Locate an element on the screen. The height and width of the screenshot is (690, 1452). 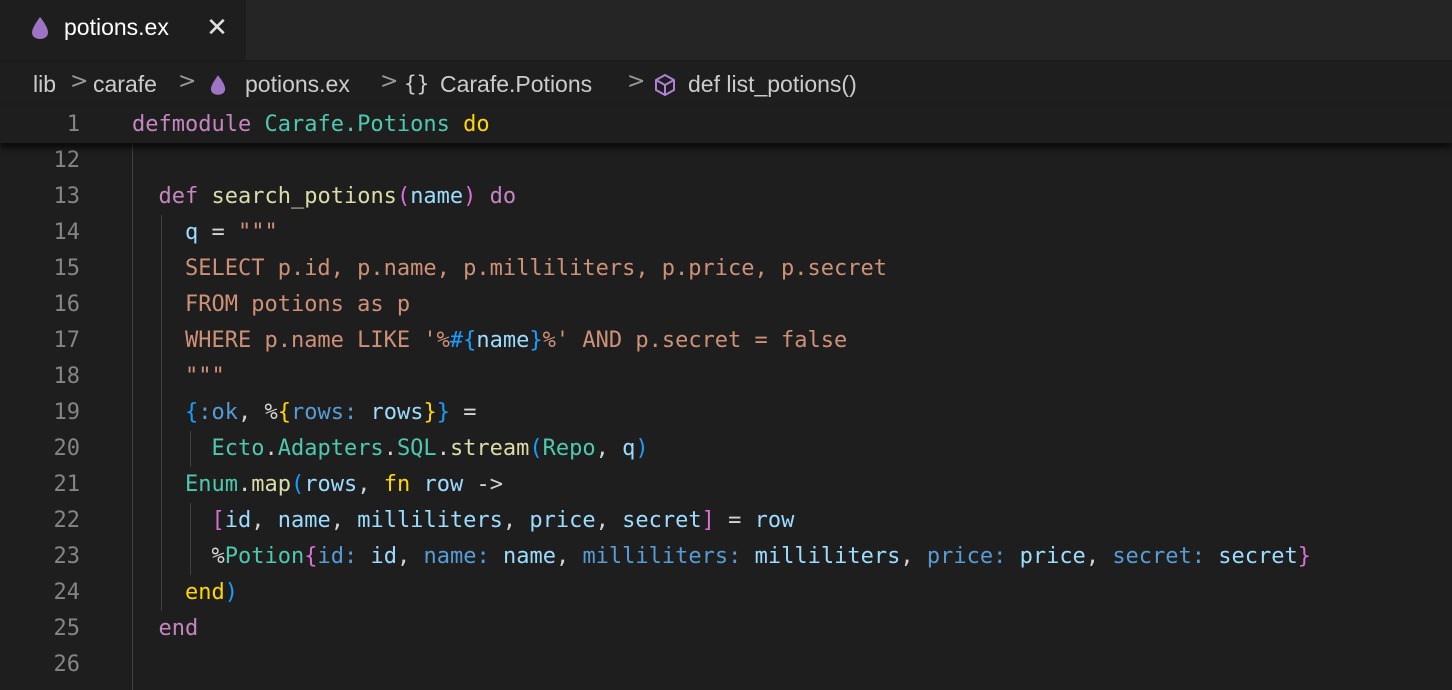
code-token: Adapters is located at coordinates (330, 448).